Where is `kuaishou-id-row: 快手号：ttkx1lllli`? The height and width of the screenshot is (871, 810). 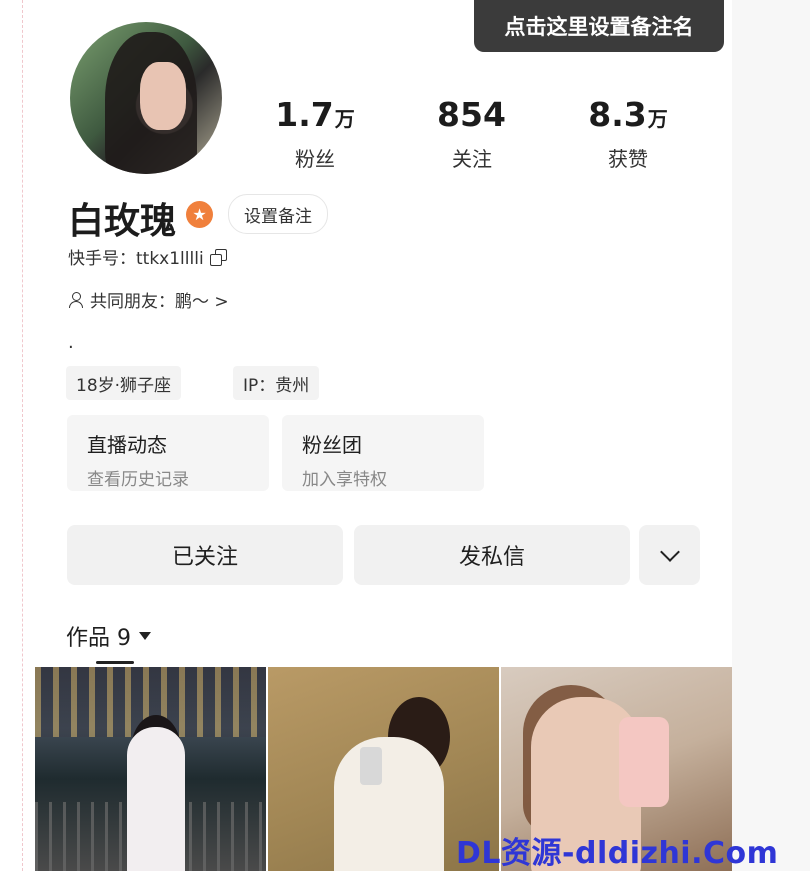 kuaishou-id-row: 快手号：ttkx1lllli is located at coordinates (147, 256).